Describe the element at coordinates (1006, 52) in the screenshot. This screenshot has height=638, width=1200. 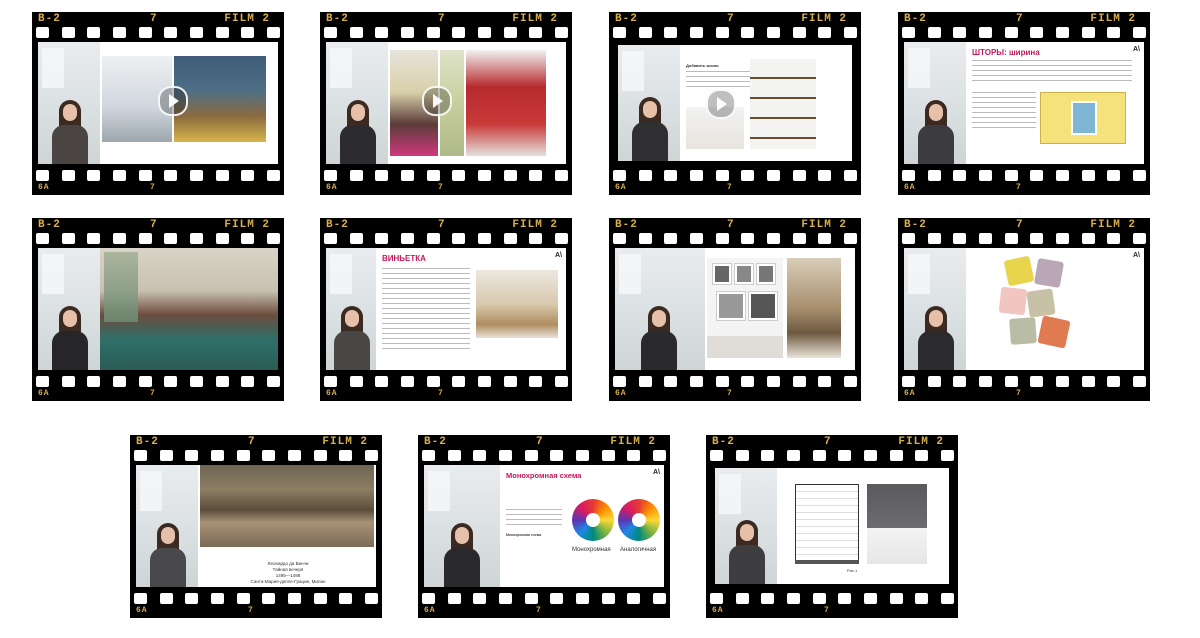
I see `slide-title: ШТОРЫ: ширина` at that location.